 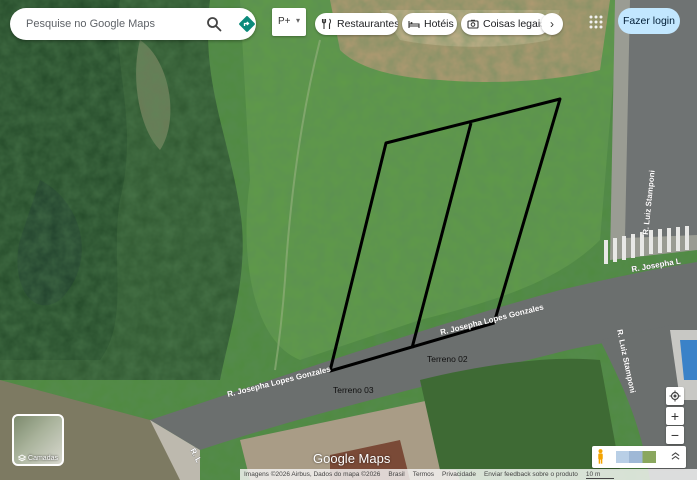 I want to click on country-link: Brasil, so click(x=396, y=474).